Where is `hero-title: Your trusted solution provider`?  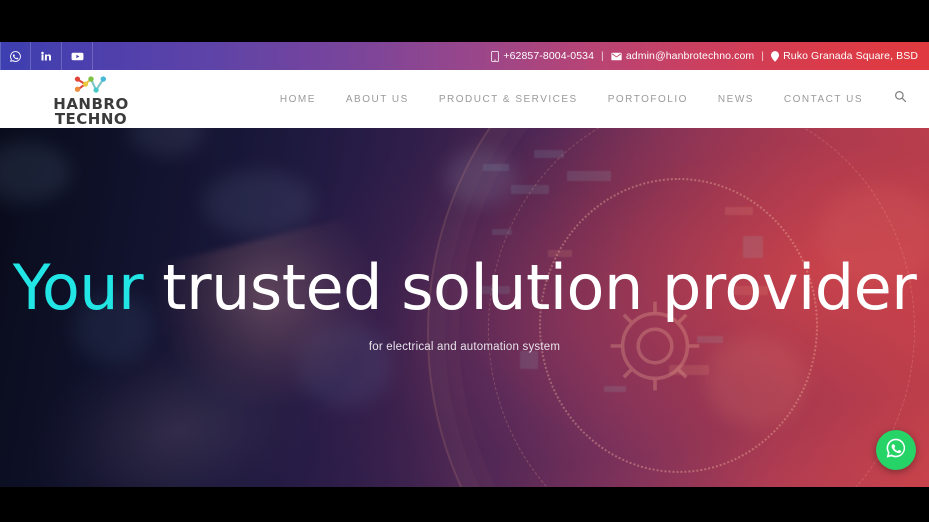 hero-title: Your trusted solution provider is located at coordinates (464, 287).